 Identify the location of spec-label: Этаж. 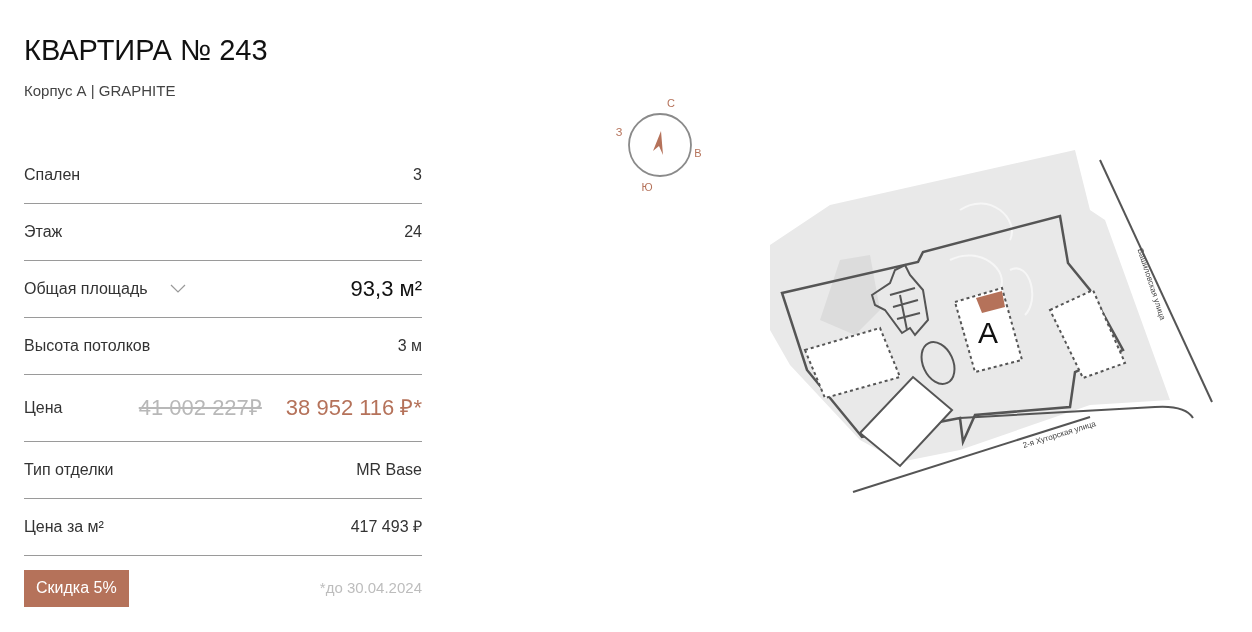
(43, 231).